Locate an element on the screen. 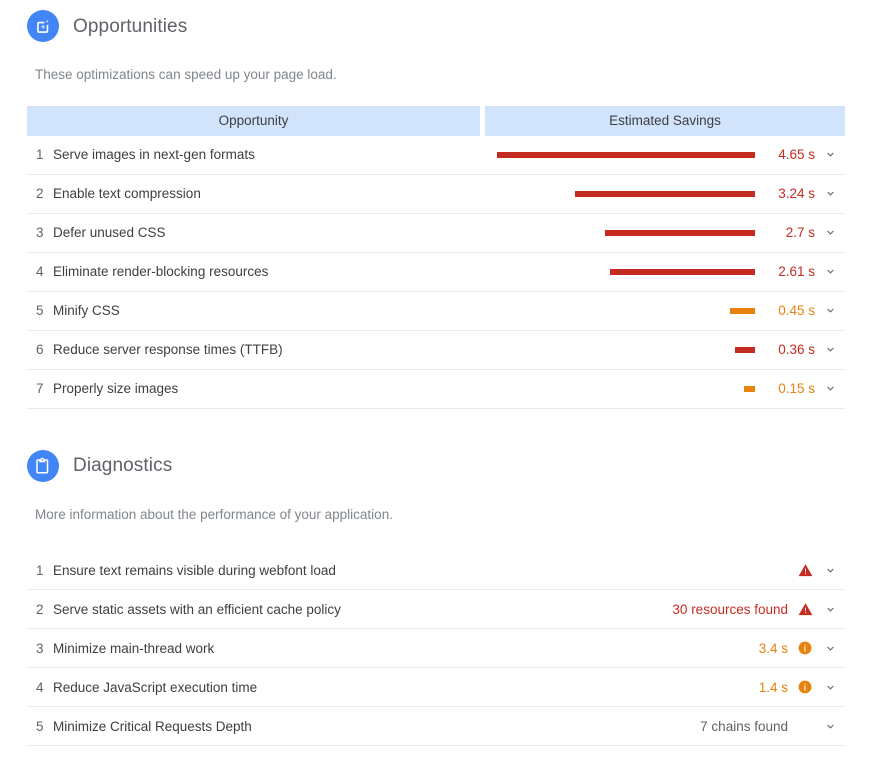  diagnostic-row-index: 2 is located at coordinates (40, 609).